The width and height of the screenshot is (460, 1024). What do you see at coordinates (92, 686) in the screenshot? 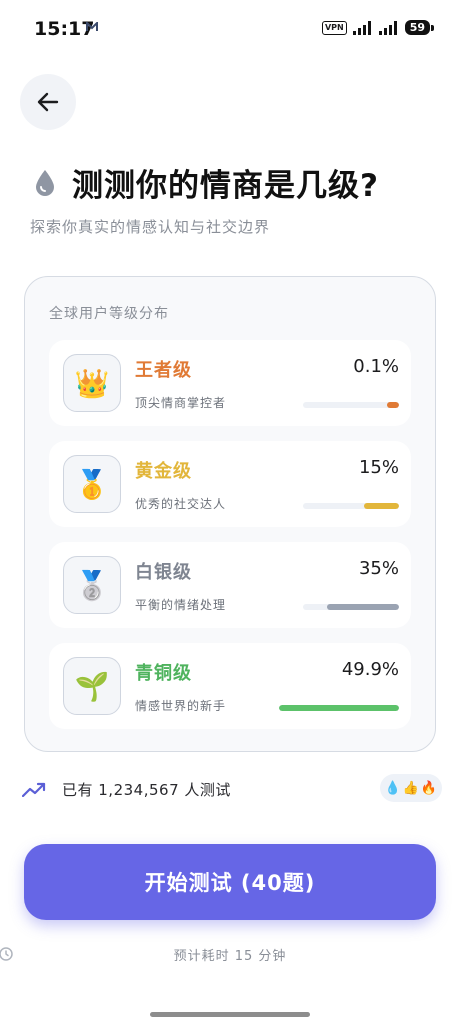
I see `sprout-icon: 🌱` at bounding box center [92, 686].